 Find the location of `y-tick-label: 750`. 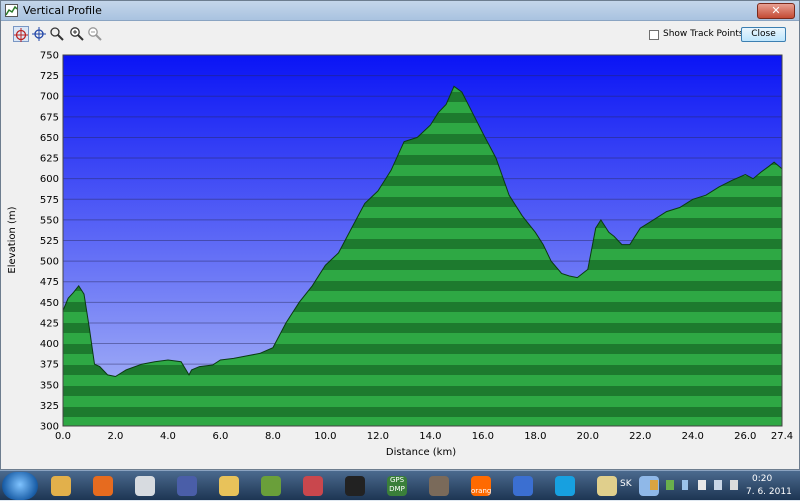

y-tick-label: 750 is located at coordinates (49, 56).